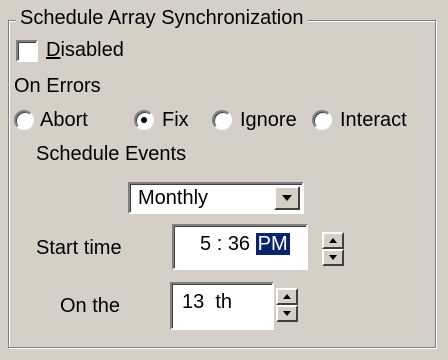 The width and height of the screenshot is (448, 360). Describe the element at coordinates (224, 302) in the screenshot. I see `day-suffix: th` at that location.